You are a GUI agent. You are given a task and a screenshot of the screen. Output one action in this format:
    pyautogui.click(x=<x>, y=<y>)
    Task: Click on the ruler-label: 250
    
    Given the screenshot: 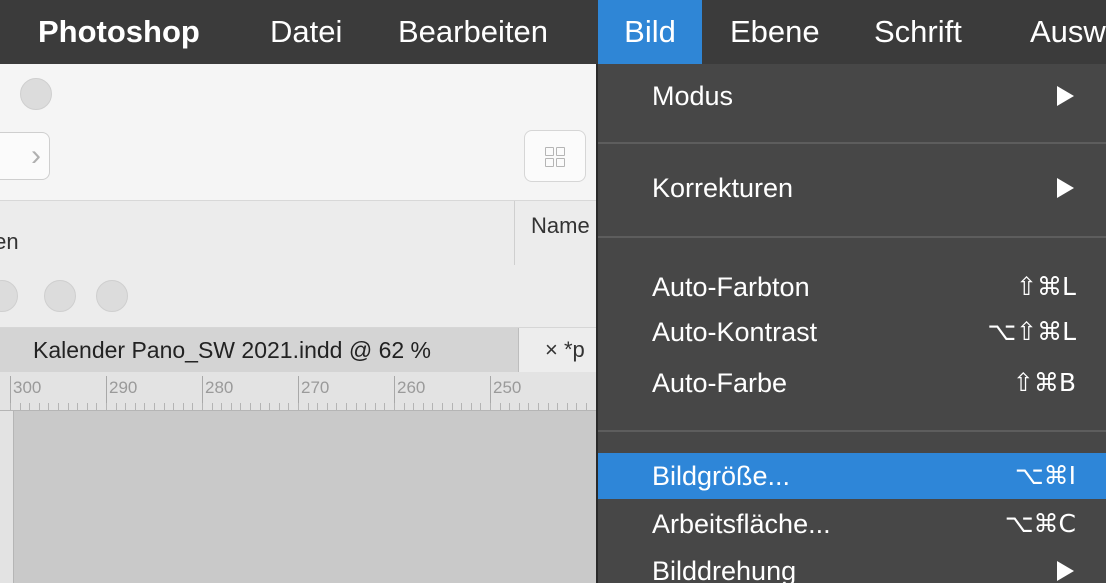 What is the action you would take?
    pyautogui.click(x=507, y=387)
    